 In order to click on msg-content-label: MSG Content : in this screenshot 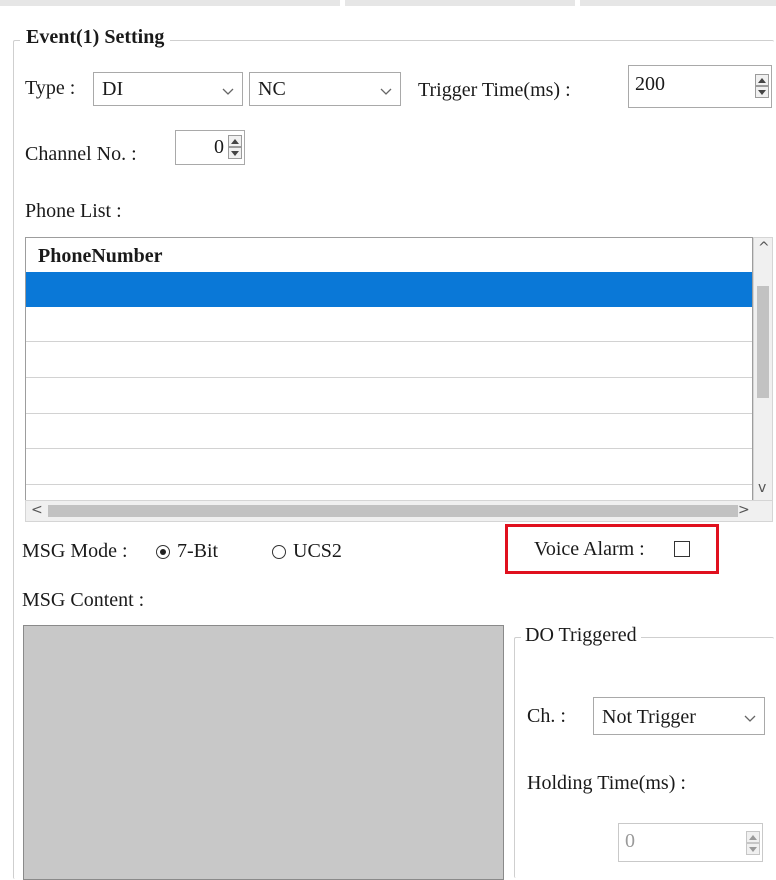, I will do `click(83, 600)`.